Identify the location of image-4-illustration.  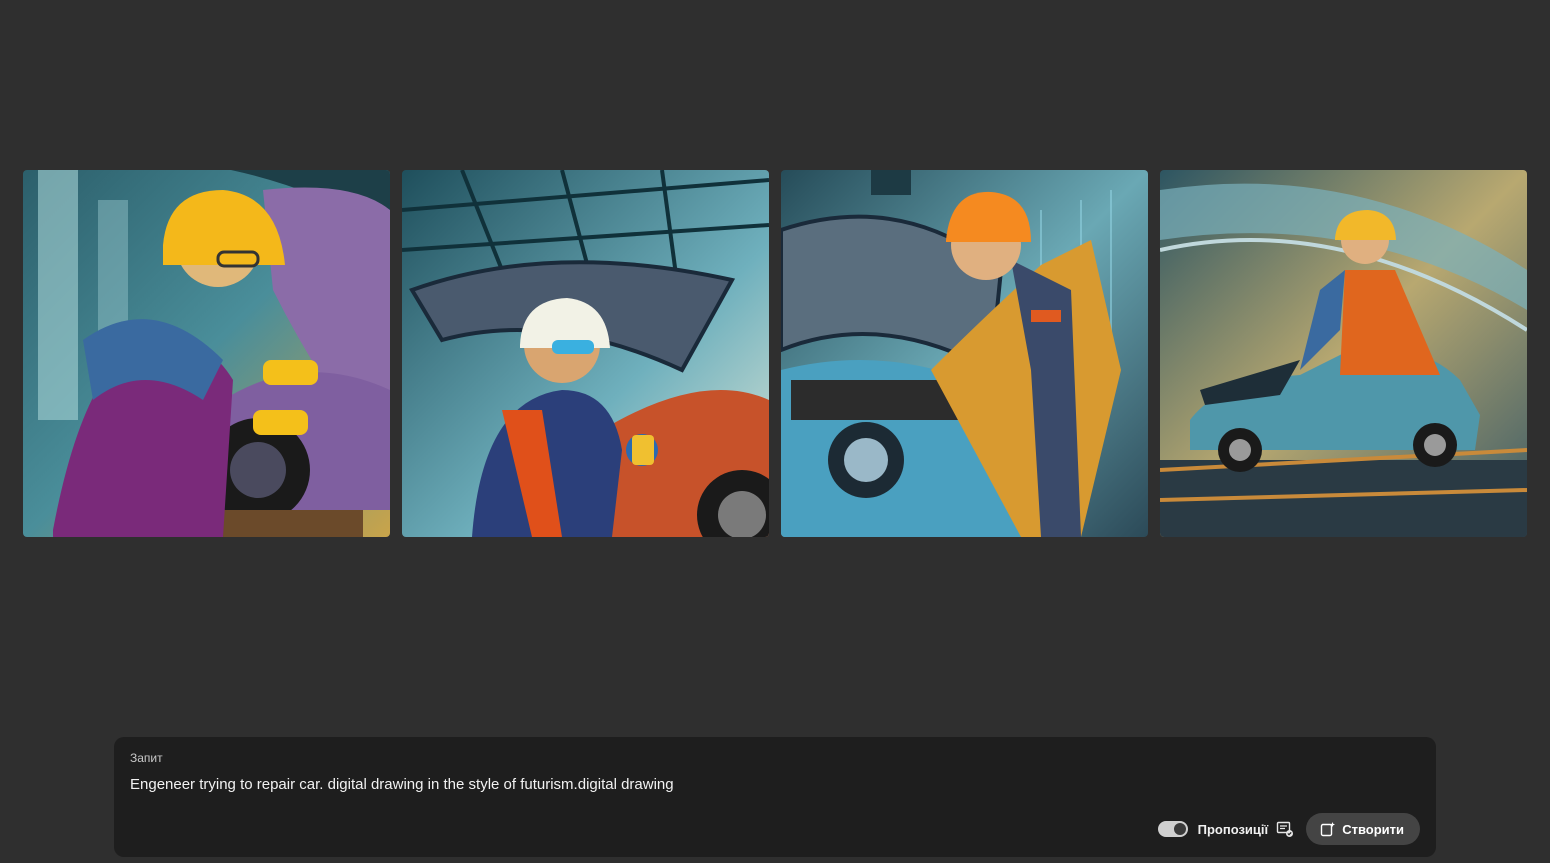
(1343, 353).